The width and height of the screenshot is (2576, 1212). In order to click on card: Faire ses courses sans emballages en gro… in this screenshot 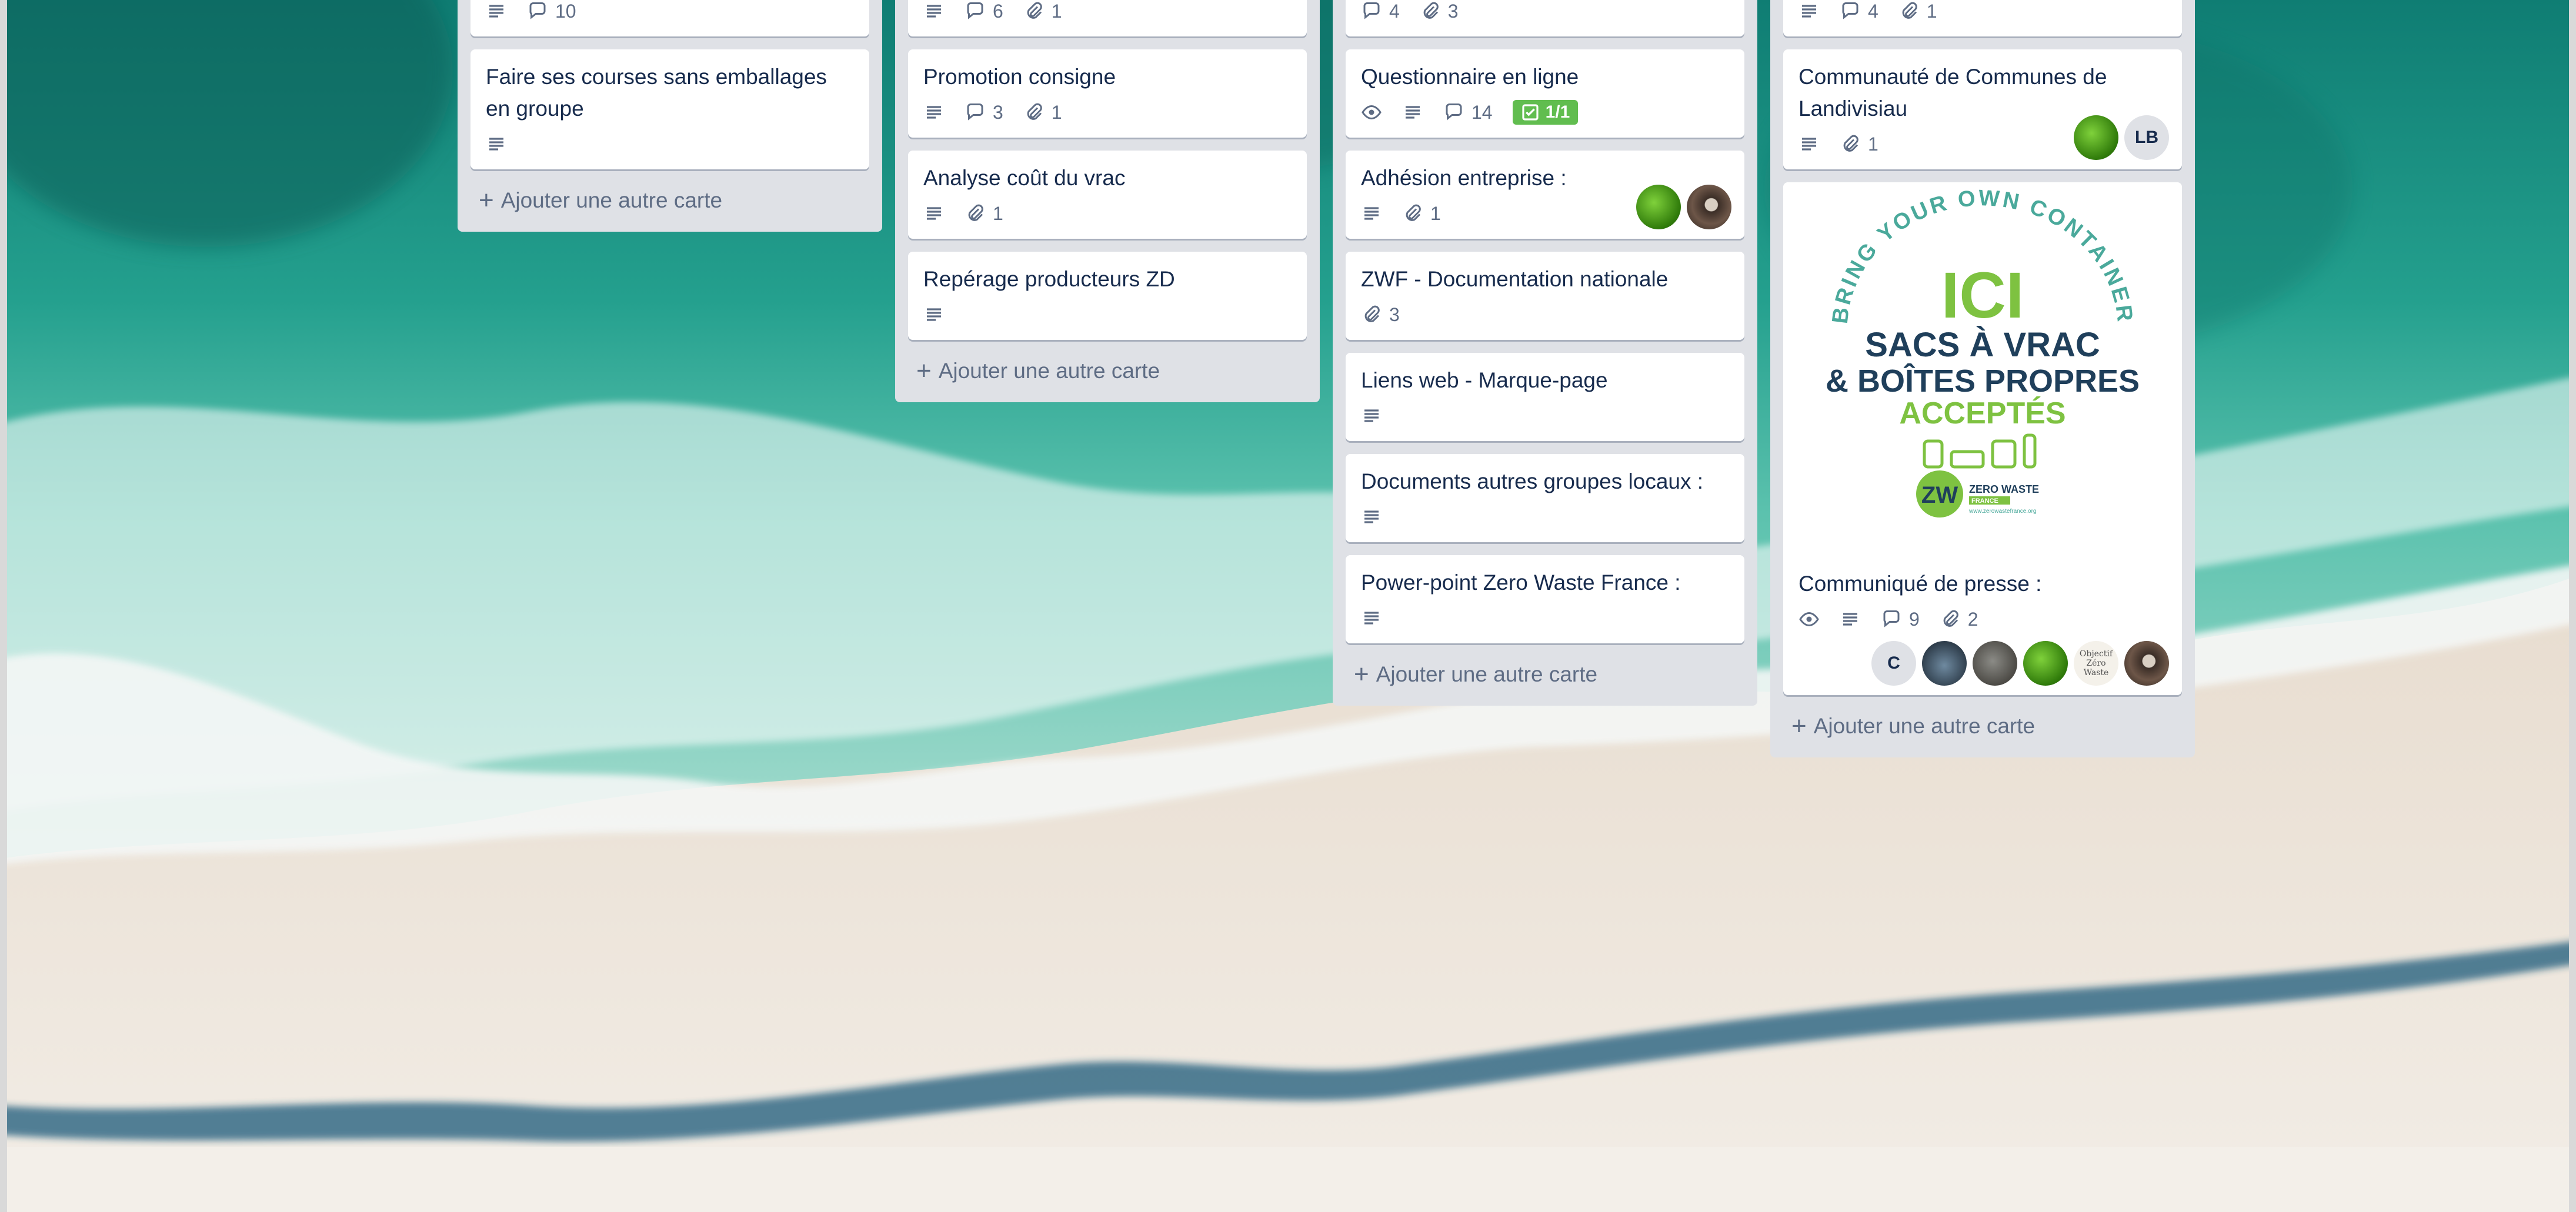, I will do `click(670, 109)`.